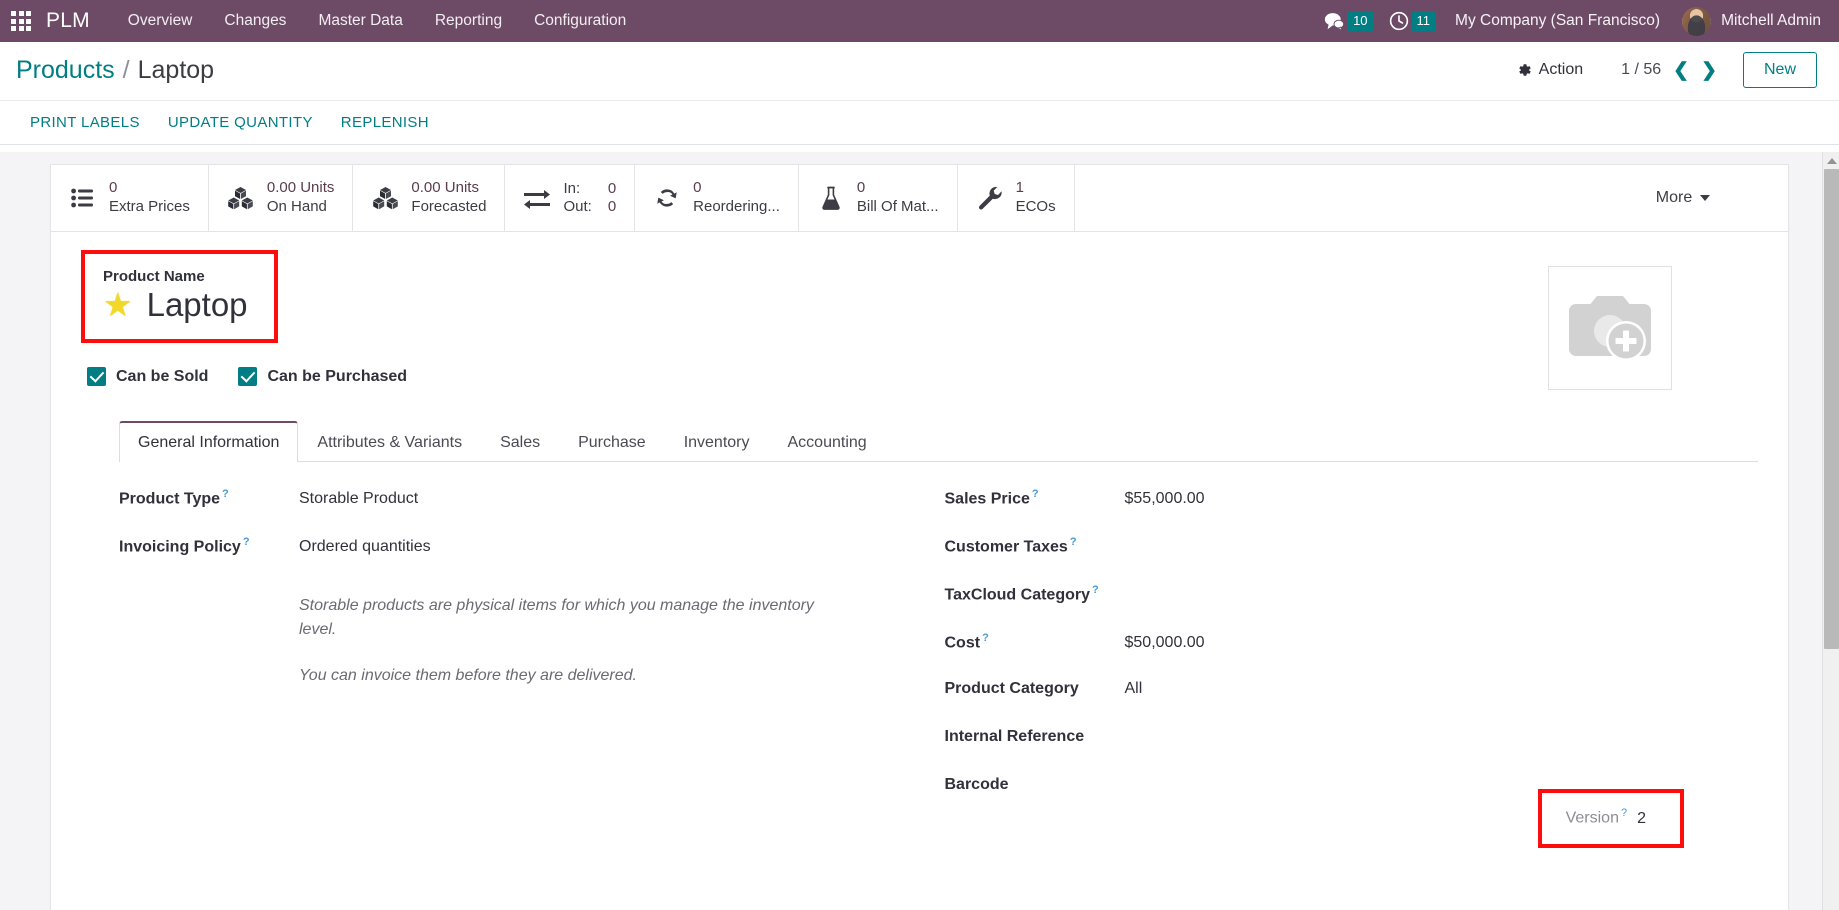  I want to click on pager-previous-icon: ❮, so click(1681, 70).